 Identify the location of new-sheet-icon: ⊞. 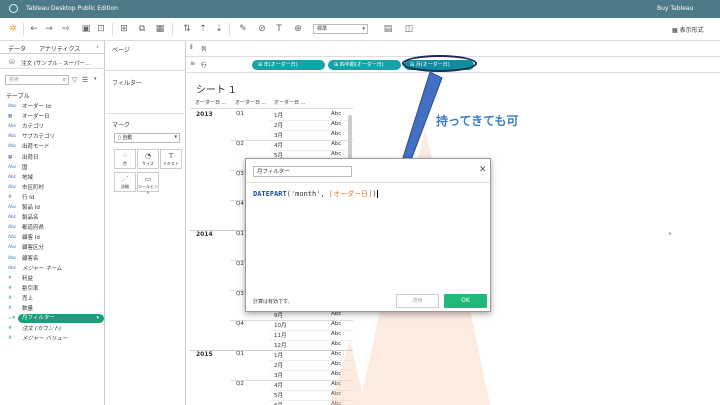
(124, 29).